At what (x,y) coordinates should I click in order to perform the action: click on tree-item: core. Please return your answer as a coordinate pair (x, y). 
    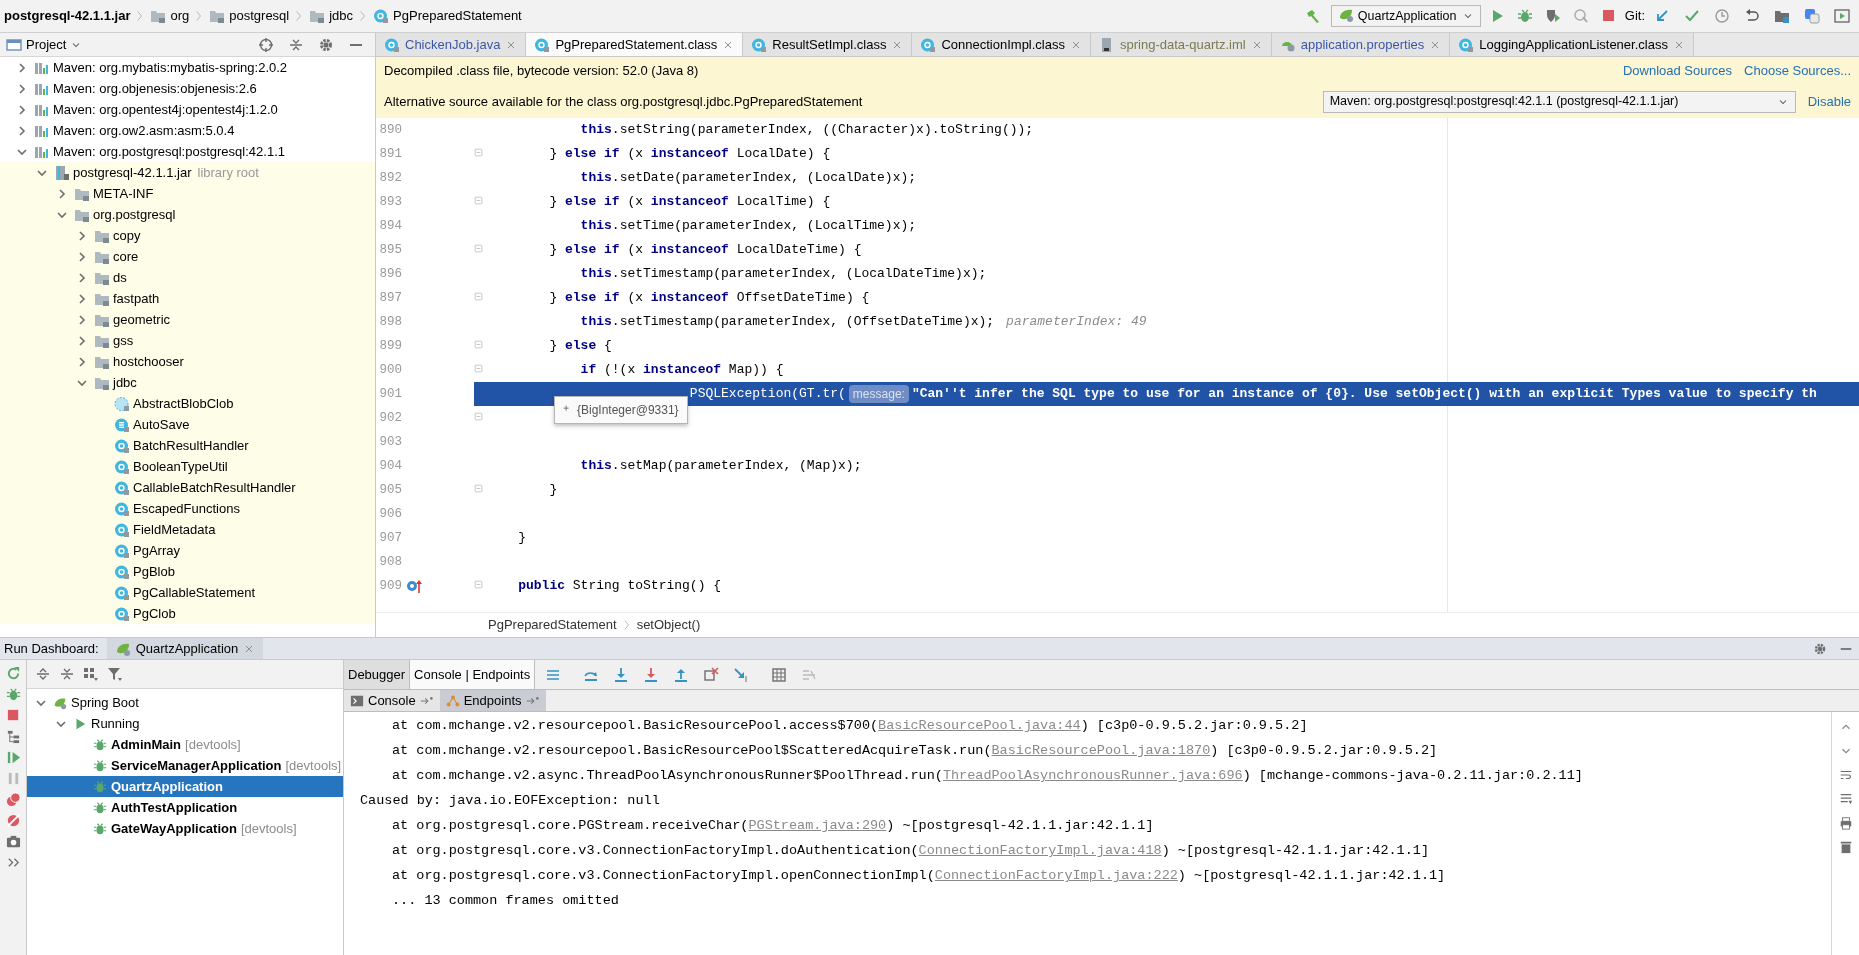
    Looking at the image, I should click on (126, 256).